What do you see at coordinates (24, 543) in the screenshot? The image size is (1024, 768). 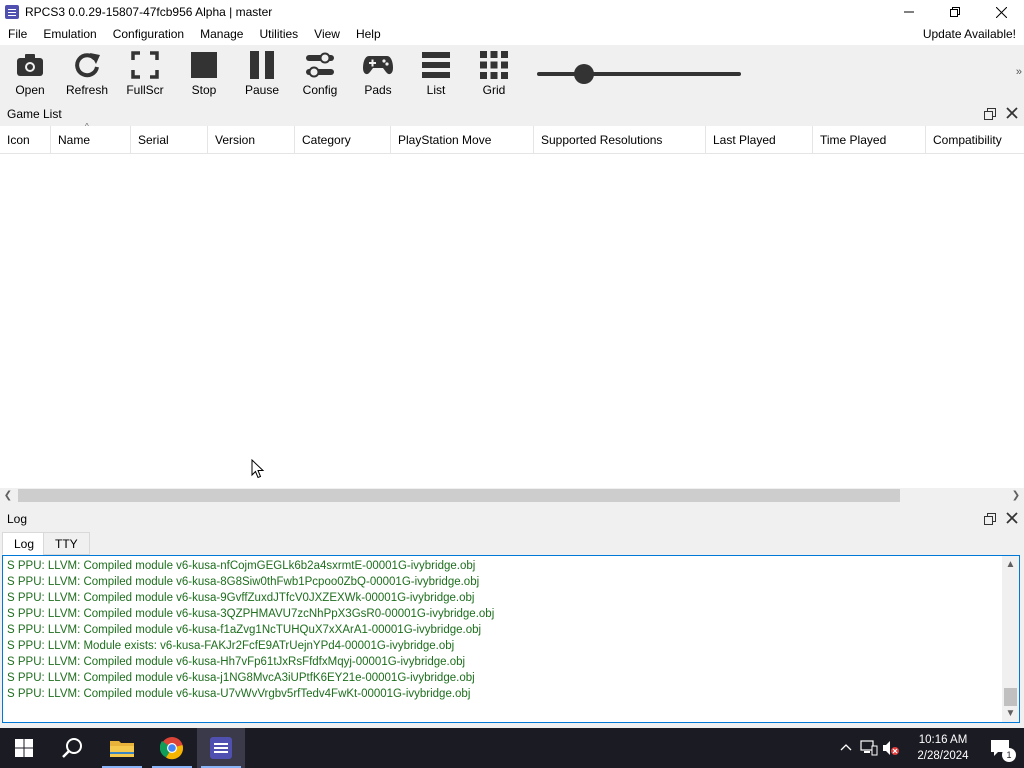 I see `tab-log: Log` at bounding box center [24, 543].